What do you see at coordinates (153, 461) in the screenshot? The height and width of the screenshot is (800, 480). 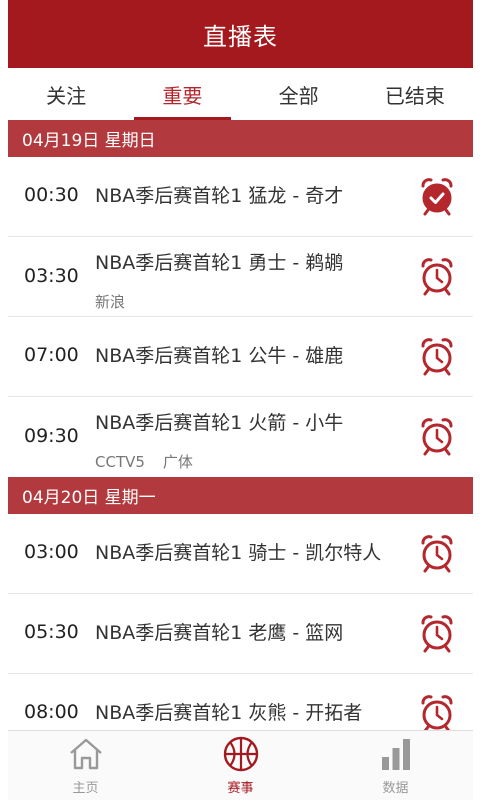 I see `broadcast-channels: CCTV5 广体` at bounding box center [153, 461].